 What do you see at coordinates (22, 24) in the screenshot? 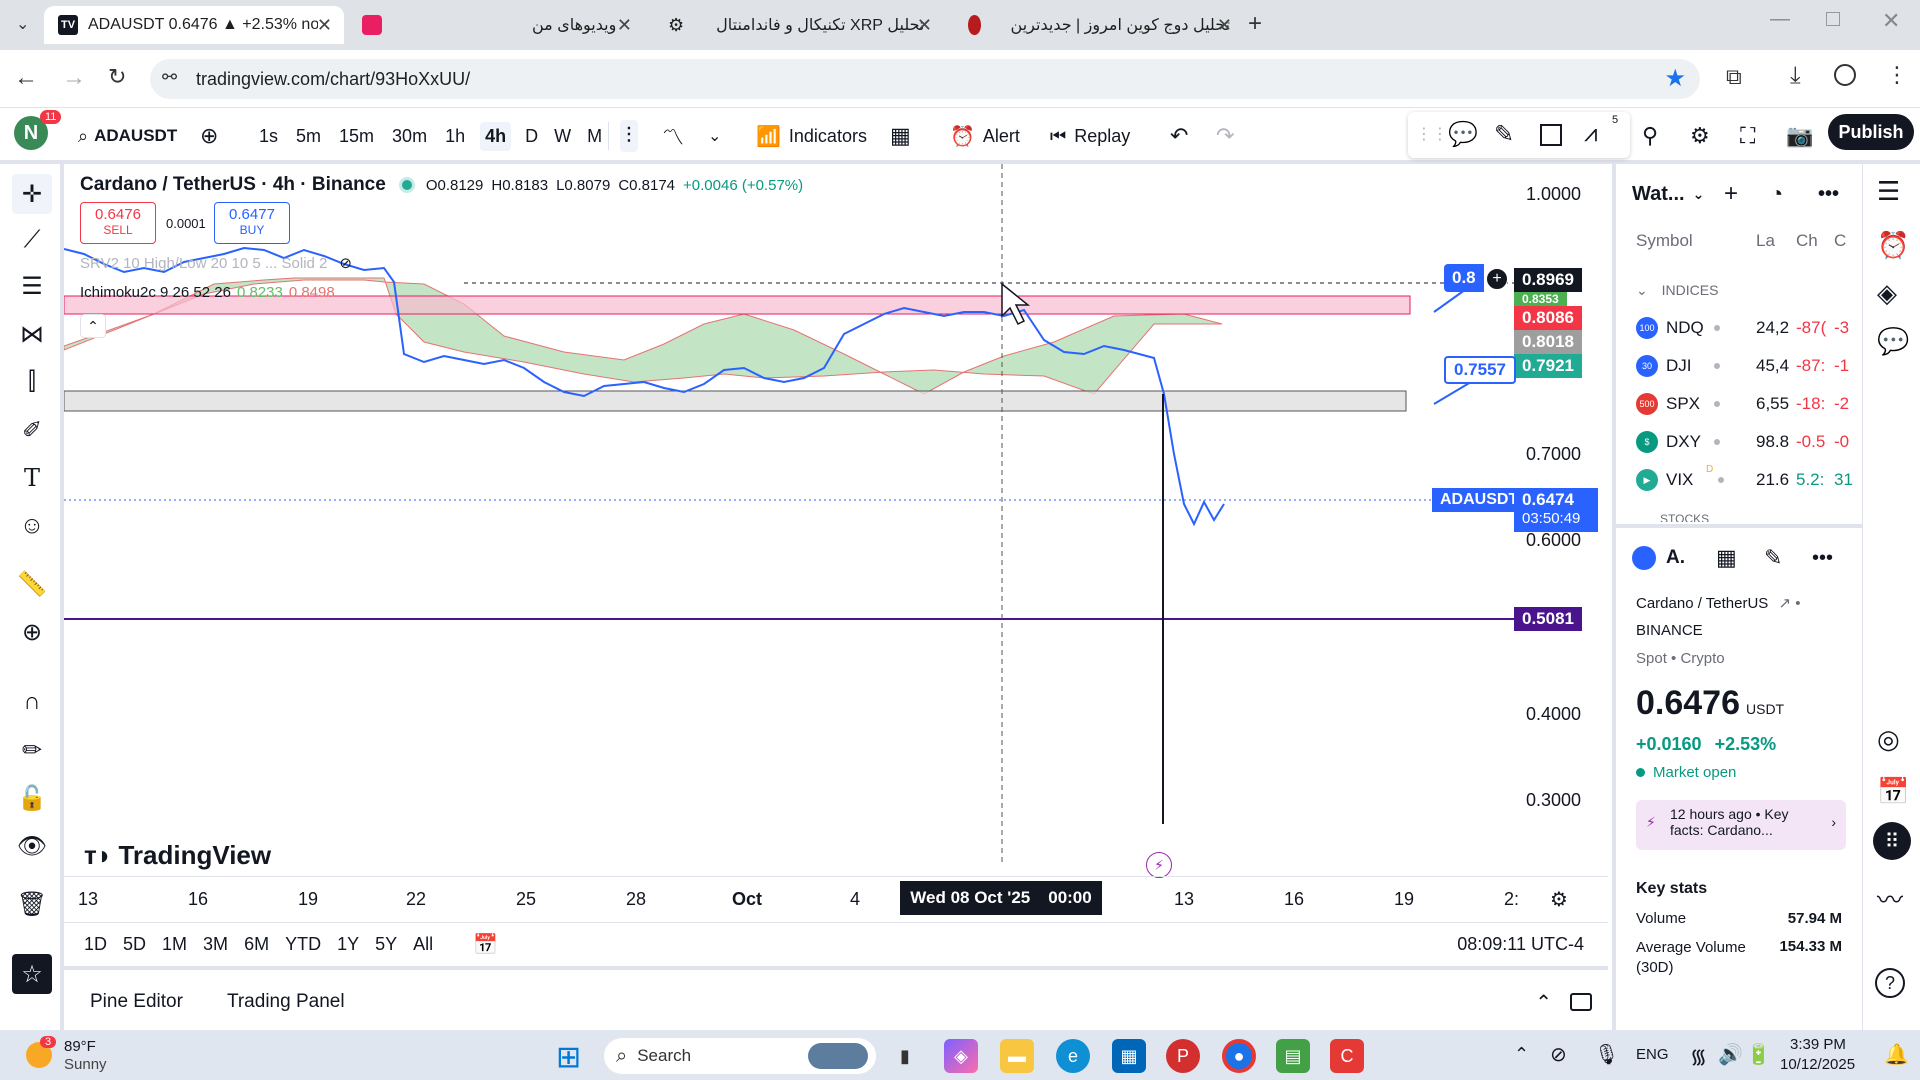
I see `tab-search-chevron-icon: ⌄` at bounding box center [22, 24].